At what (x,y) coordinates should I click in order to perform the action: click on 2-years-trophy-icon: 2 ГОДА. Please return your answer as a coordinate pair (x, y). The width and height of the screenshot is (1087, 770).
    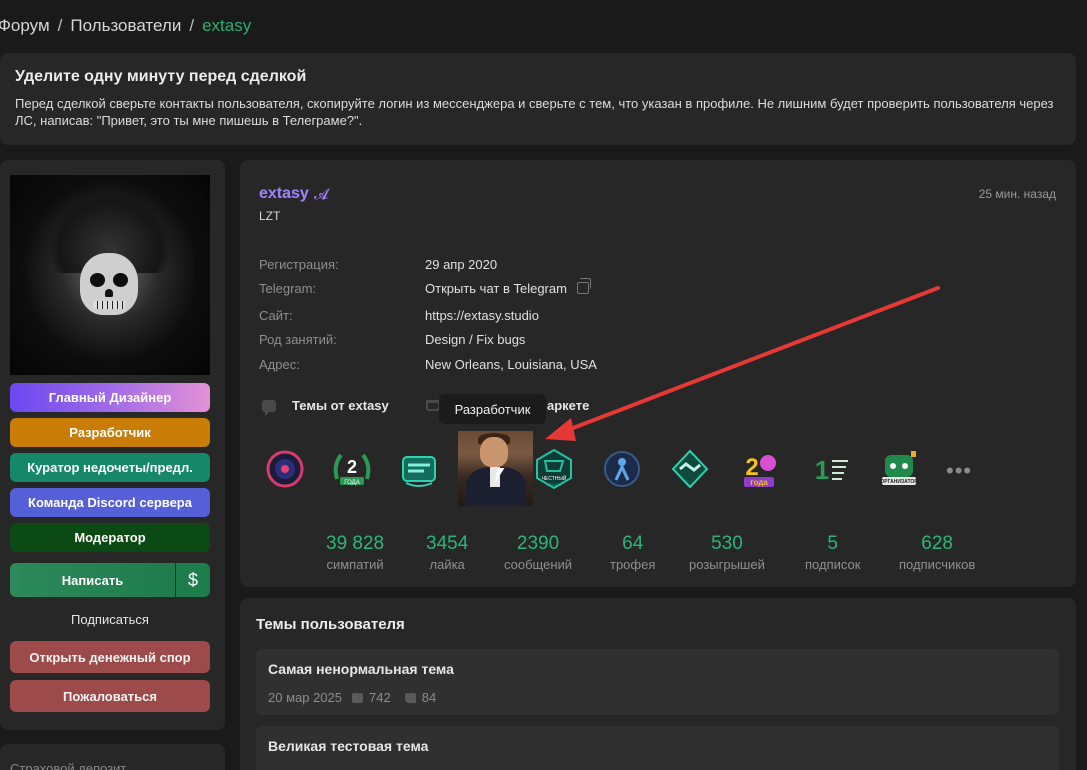
    Looking at the image, I should click on (352, 469).